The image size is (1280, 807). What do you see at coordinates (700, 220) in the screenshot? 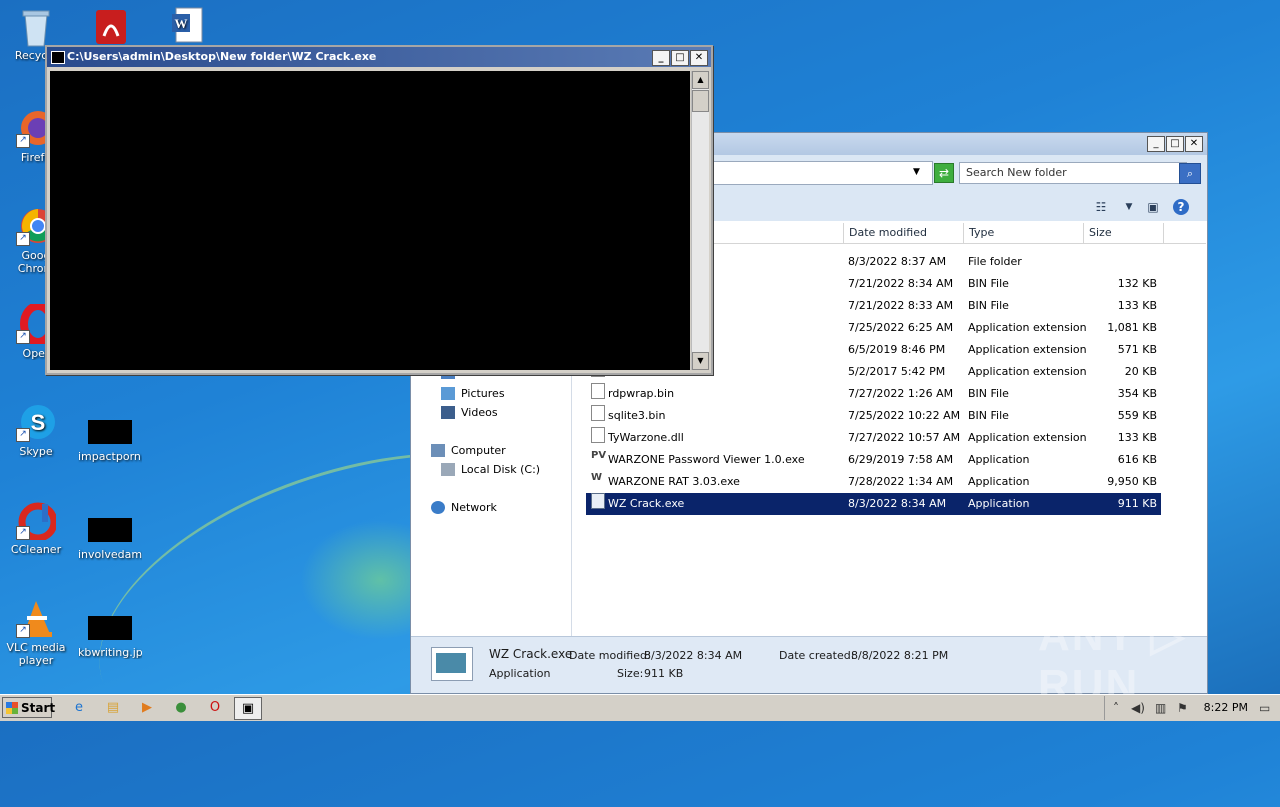
I see `console-scrollbar: ▲ ▼` at bounding box center [700, 220].